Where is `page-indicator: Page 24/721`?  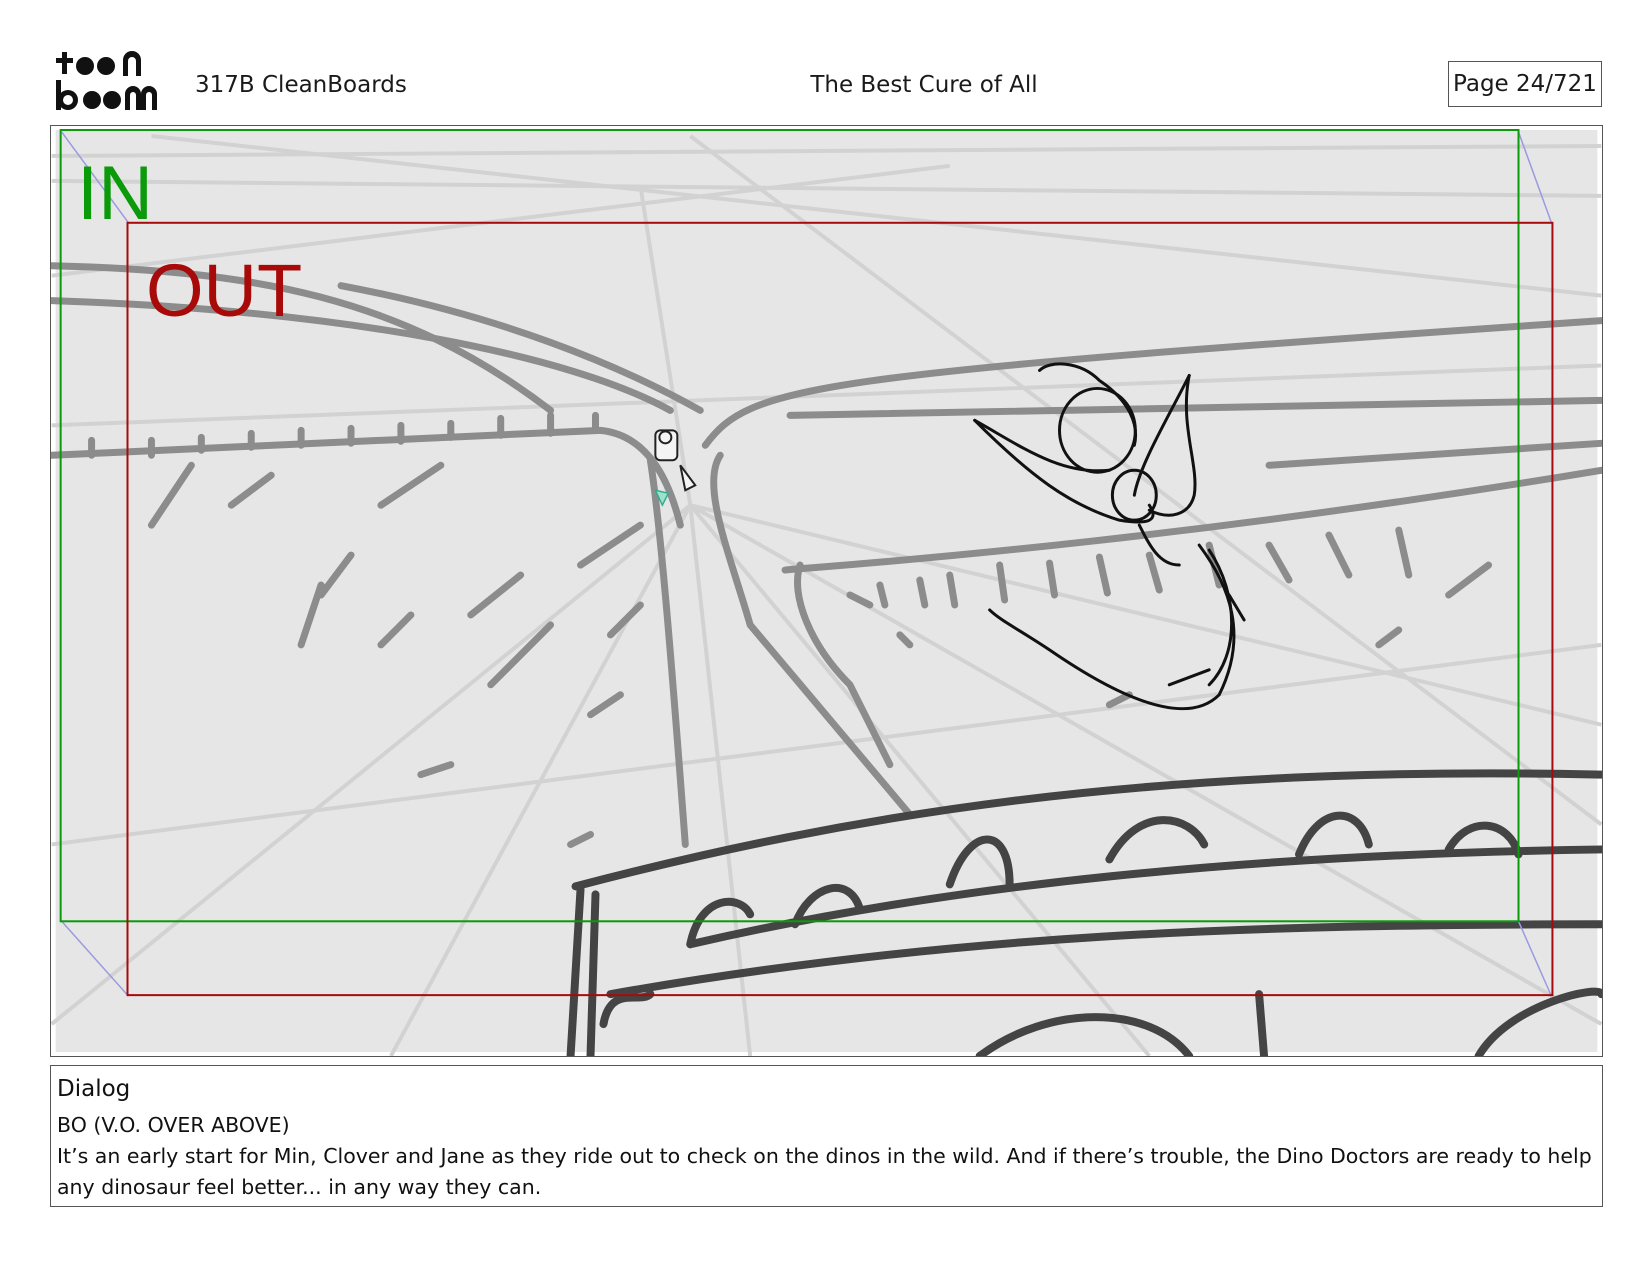
page-indicator: Page 24/721 is located at coordinates (1525, 84).